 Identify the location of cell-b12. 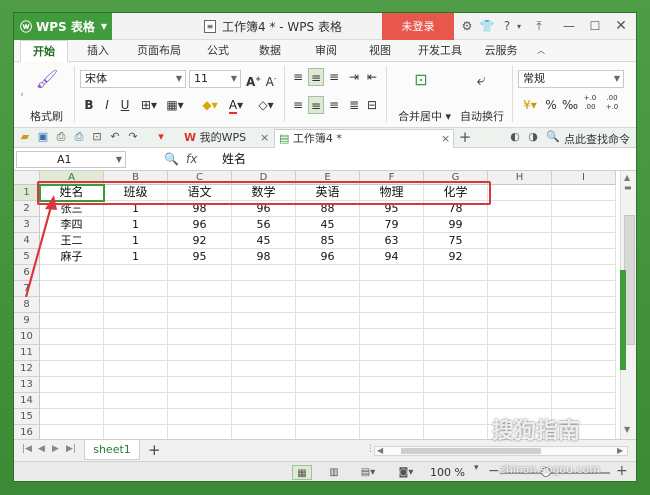
(136, 369).